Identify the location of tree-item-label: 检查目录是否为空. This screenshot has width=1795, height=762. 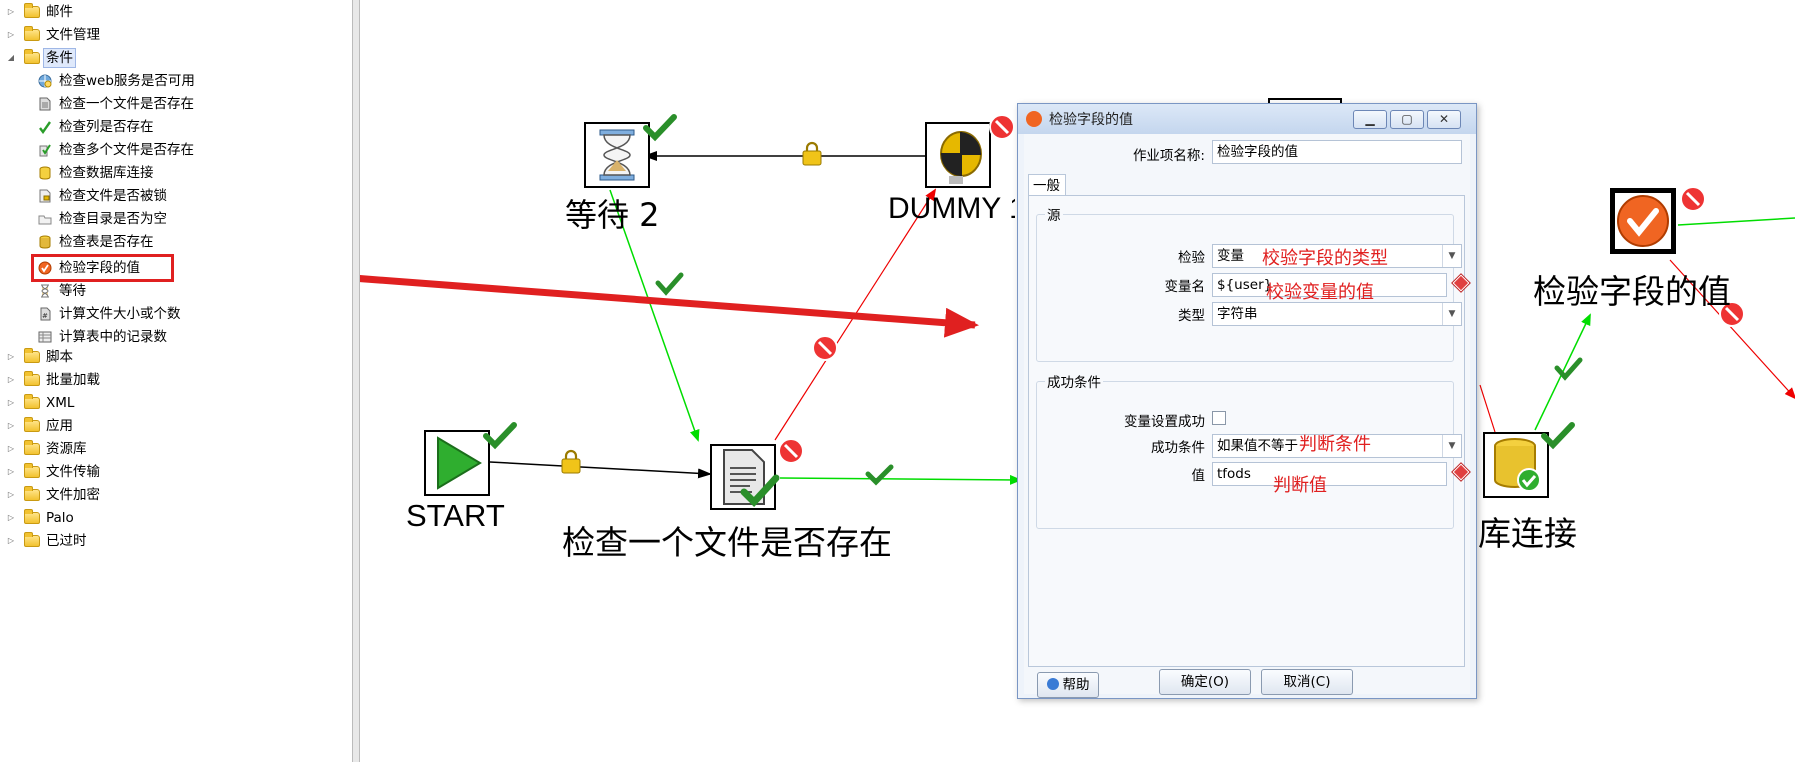
(113, 219).